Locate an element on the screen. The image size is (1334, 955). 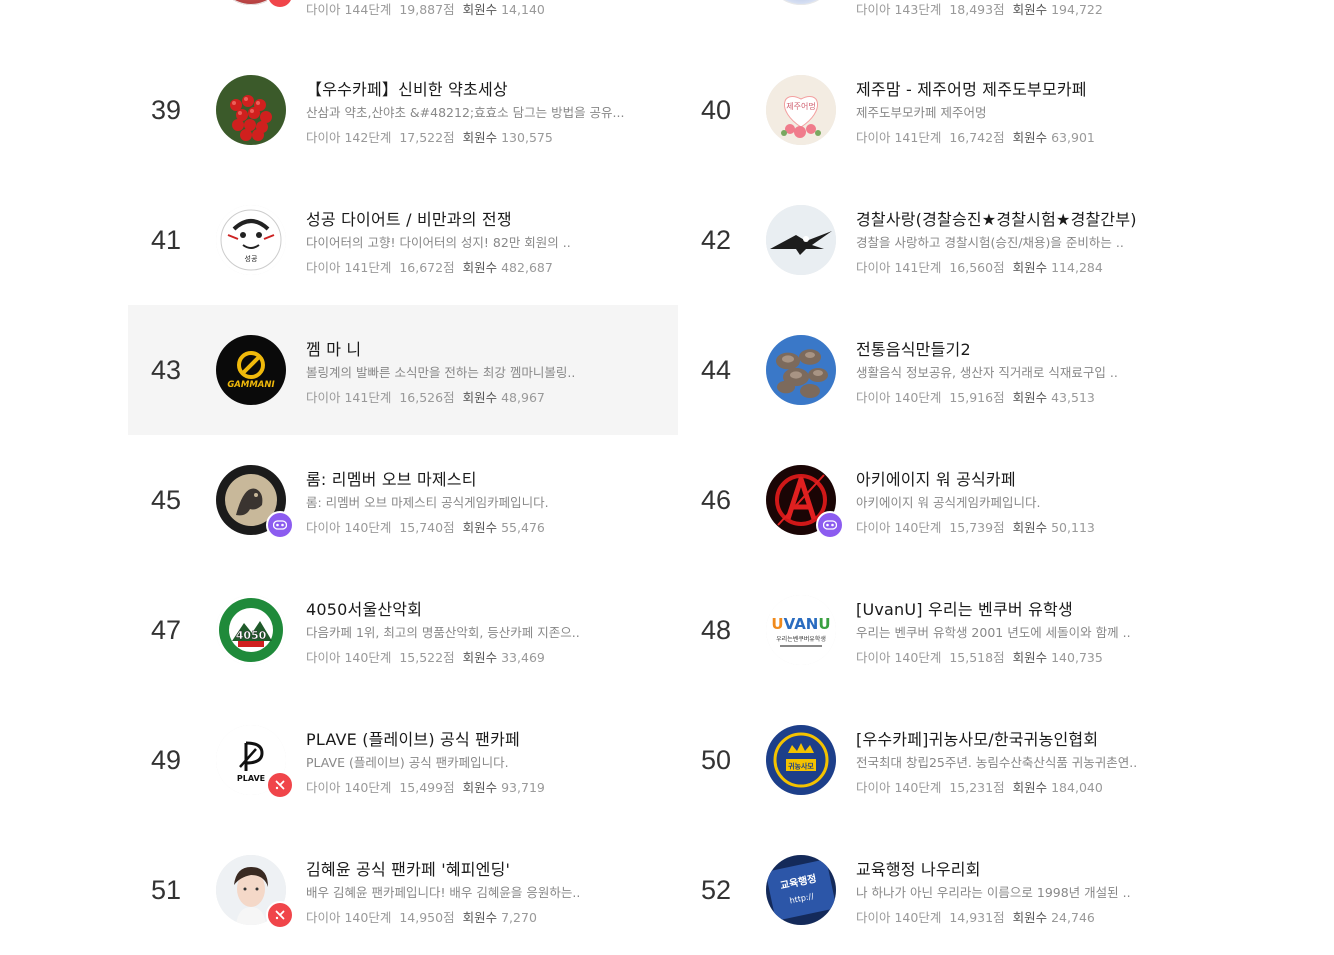
cafe-thumbnail-mushroom-icon is located at coordinates (801, 370).